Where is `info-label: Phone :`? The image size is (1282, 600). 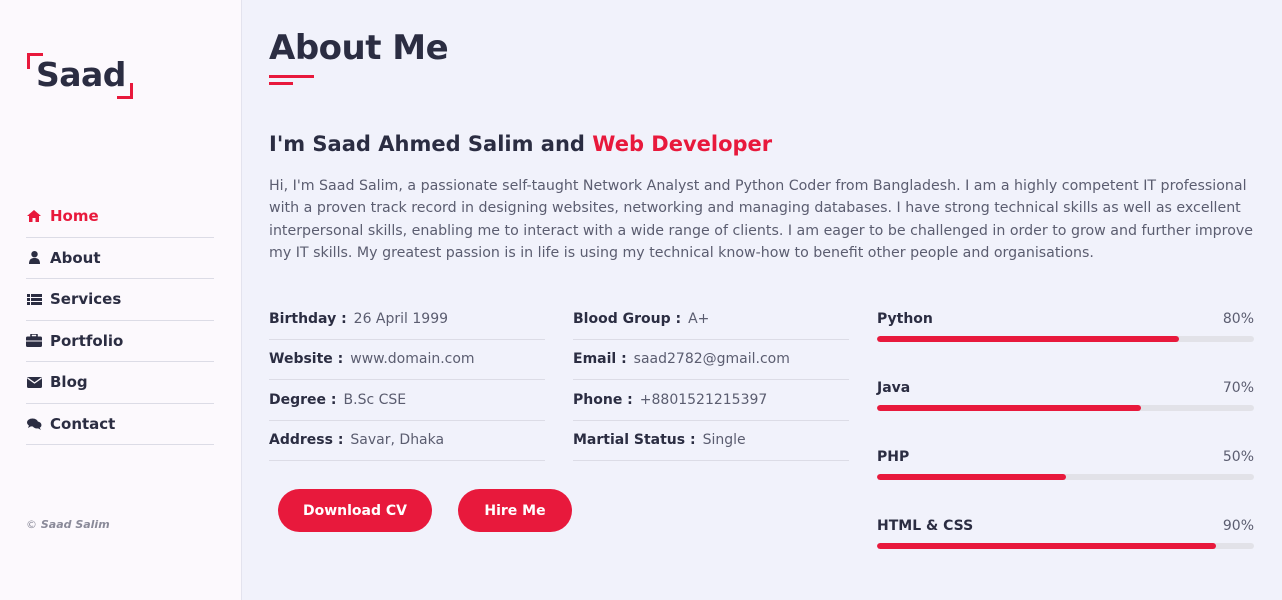 info-label: Phone : is located at coordinates (603, 399).